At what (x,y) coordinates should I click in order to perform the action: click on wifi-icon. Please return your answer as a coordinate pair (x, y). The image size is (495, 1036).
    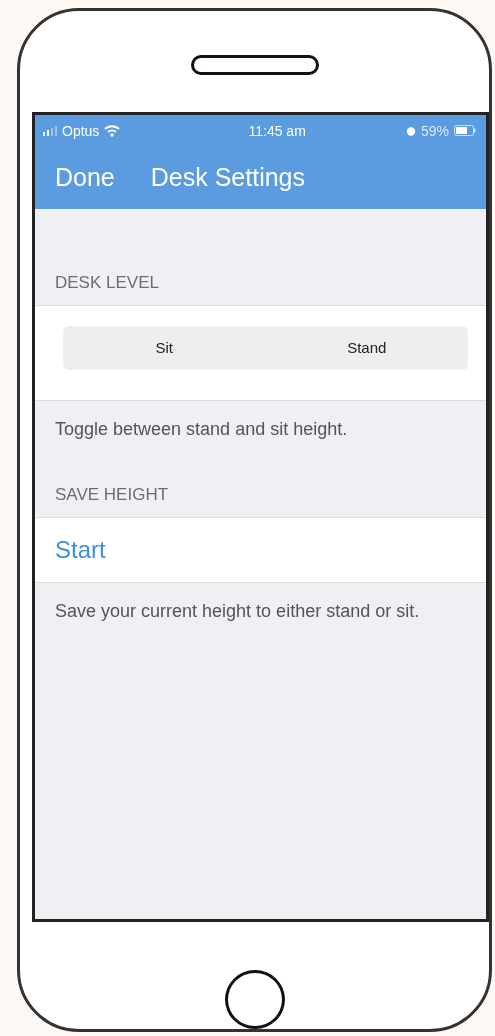
    Looking at the image, I should click on (112, 130).